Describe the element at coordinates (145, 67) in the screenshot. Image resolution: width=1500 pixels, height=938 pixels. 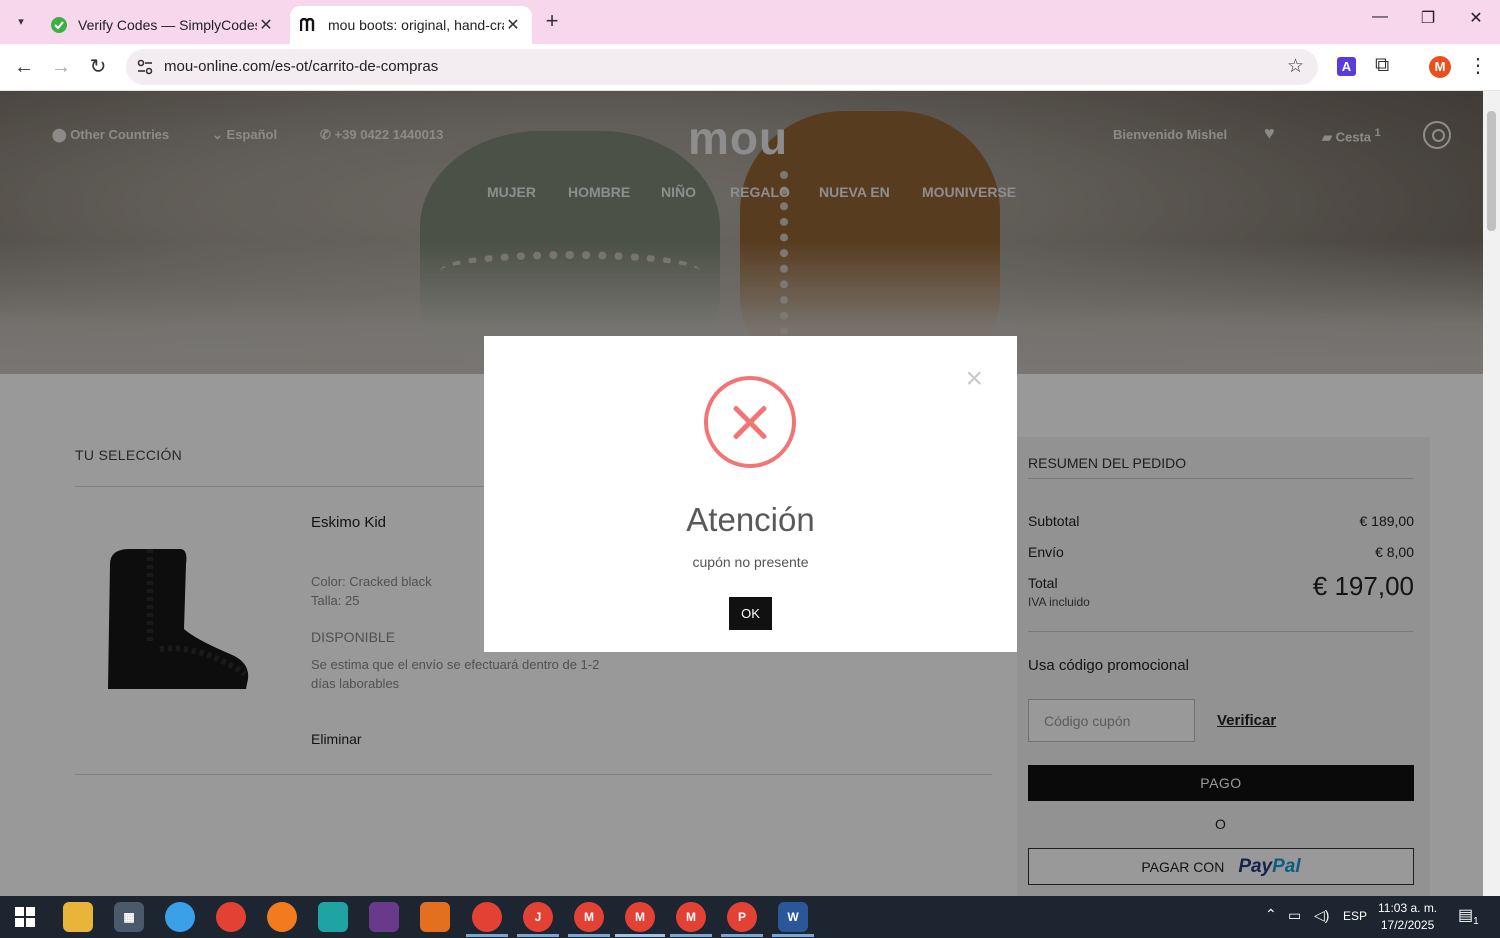
I see `site-settings-icon` at that location.